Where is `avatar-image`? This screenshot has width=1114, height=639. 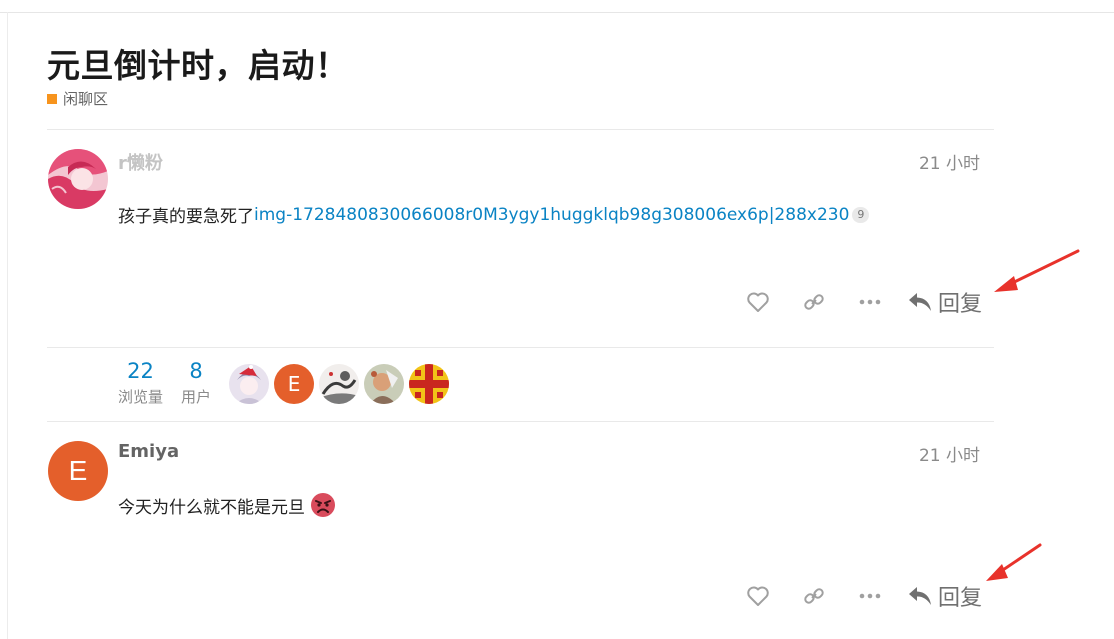
avatar-image is located at coordinates (78, 179).